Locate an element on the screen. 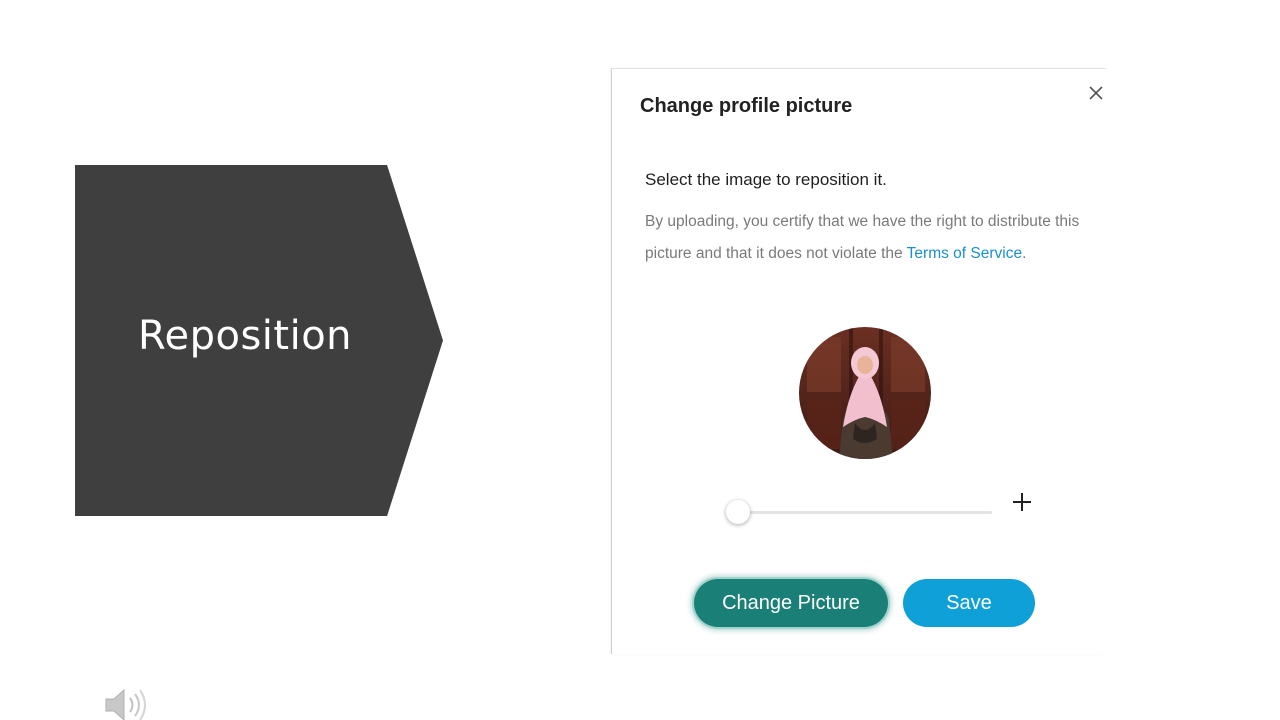 The width and height of the screenshot is (1280, 720). speaker-icon is located at coordinates (125, 704).